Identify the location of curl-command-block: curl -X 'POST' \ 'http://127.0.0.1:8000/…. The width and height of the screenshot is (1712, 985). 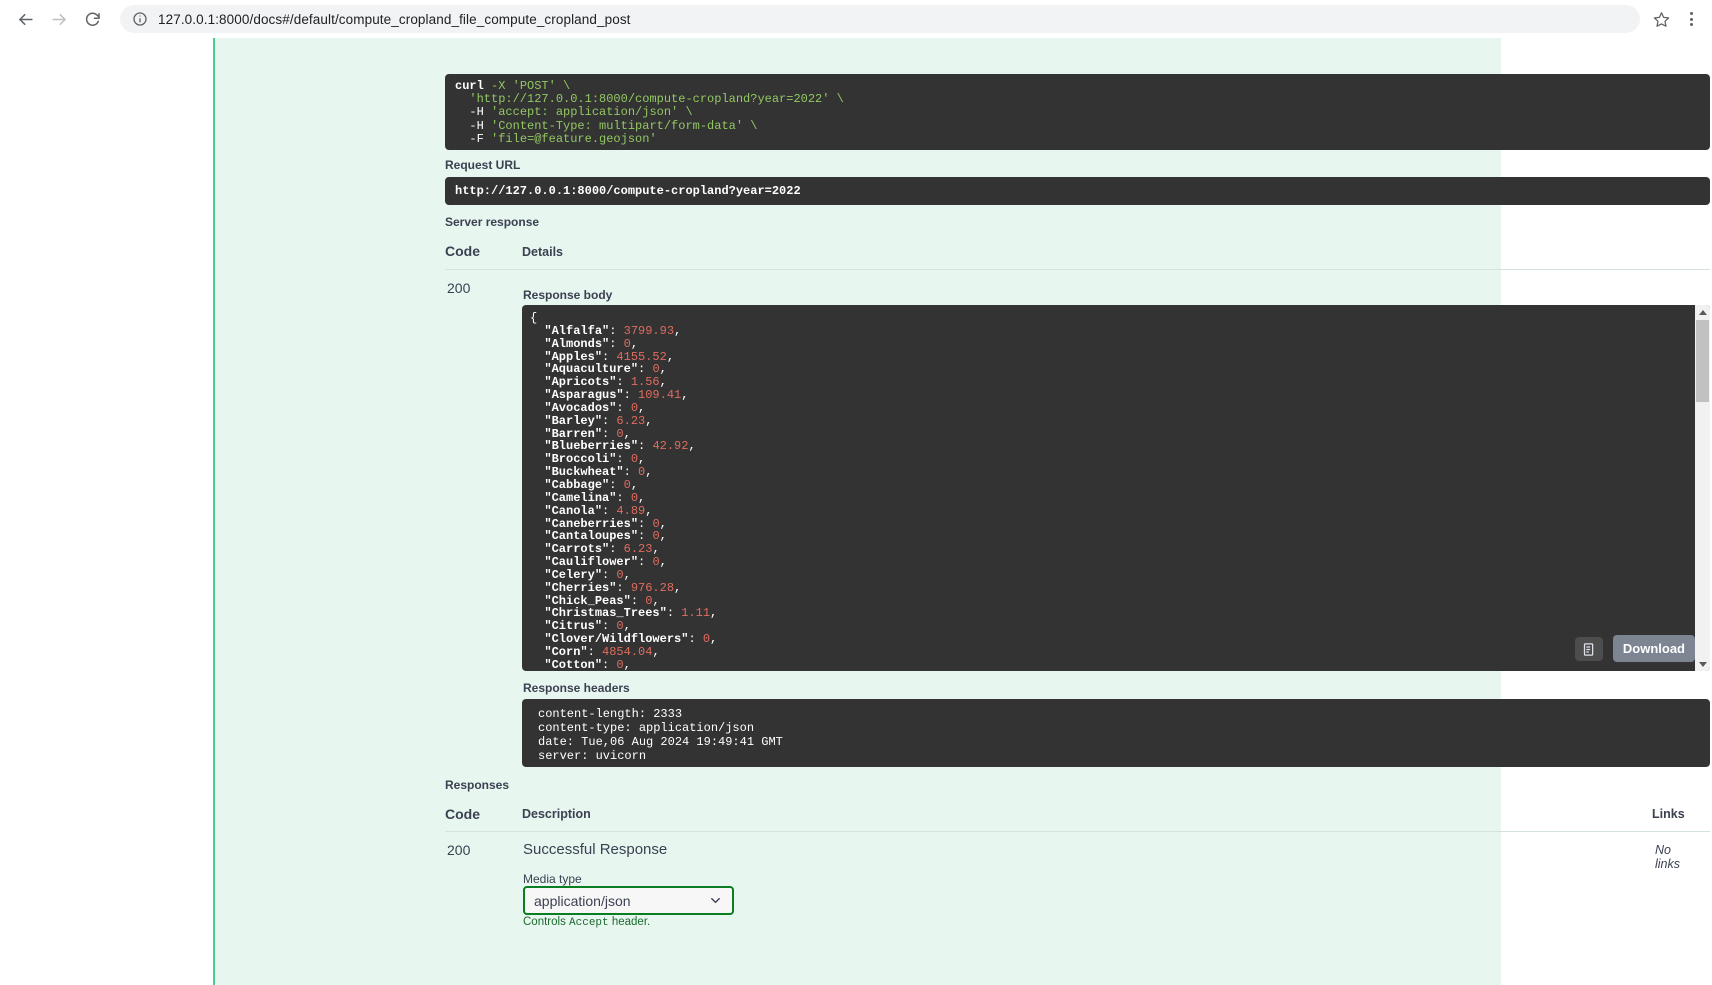
(1077, 112).